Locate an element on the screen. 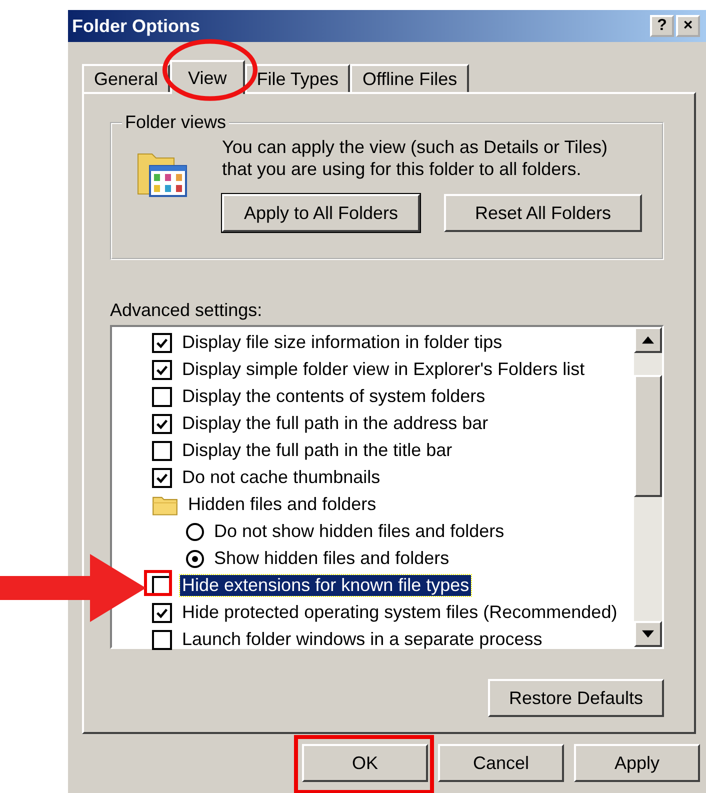 The image size is (706, 793). tab: File Types is located at coordinates (297, 78).